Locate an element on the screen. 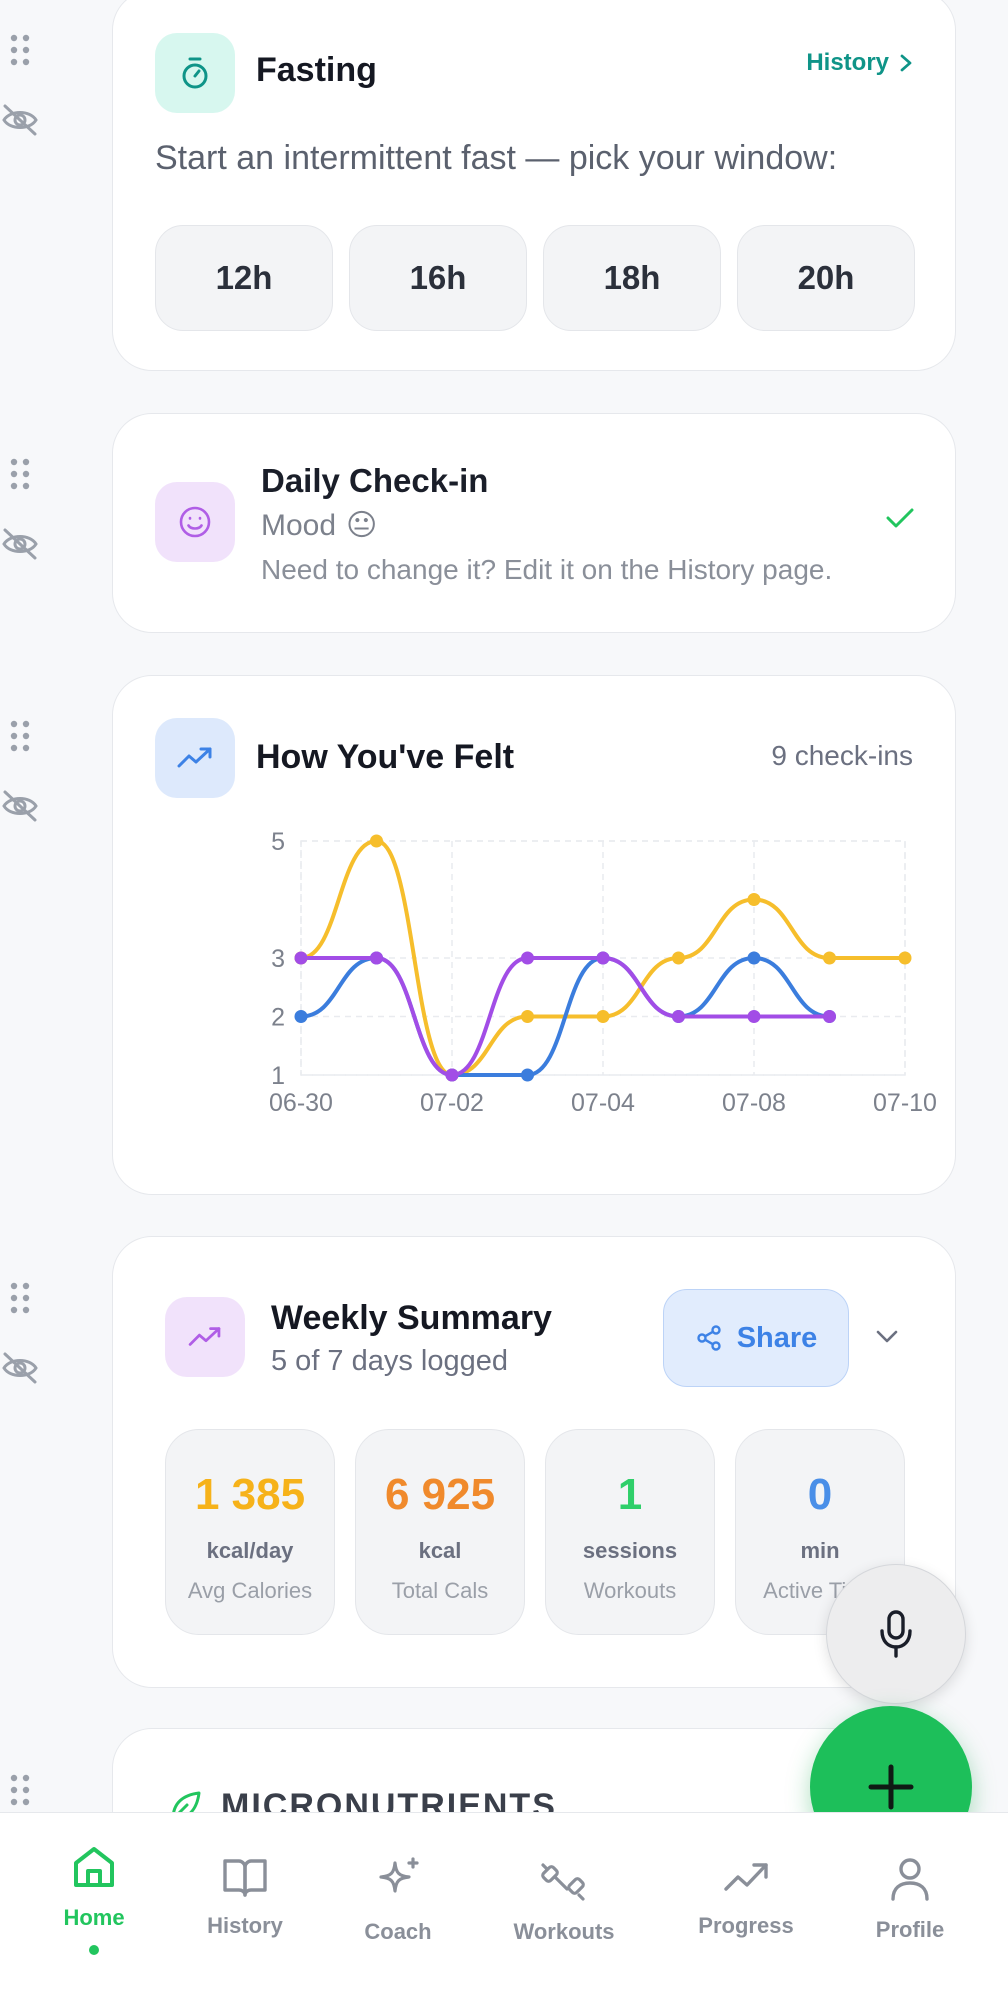 The height and width of the screenshot is (1990, 1008). y-tick-label: 1 is located at coordinates (278, 1076).